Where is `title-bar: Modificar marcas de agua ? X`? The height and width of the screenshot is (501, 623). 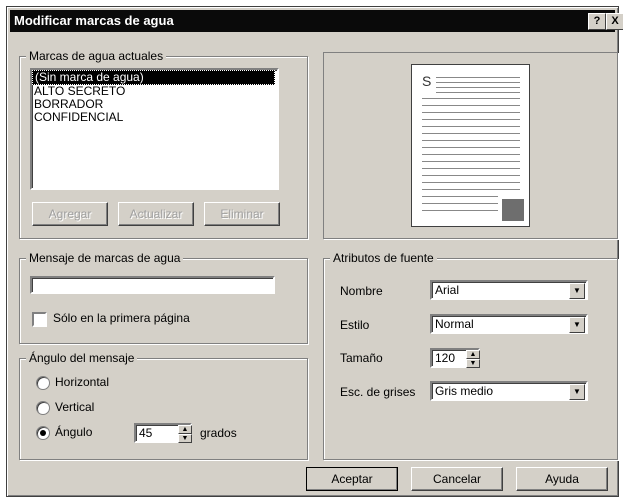 title-bar: Modificar marcas de agua ? X is located at coordinates (316, 21).